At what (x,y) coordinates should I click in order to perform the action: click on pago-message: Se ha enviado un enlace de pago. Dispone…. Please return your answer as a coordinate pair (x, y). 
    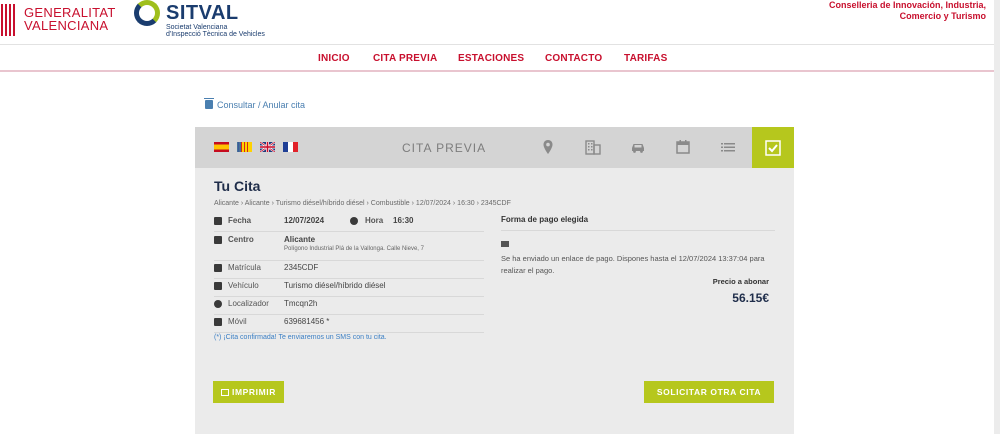
    Looking at the image, I should click on (633, 264).